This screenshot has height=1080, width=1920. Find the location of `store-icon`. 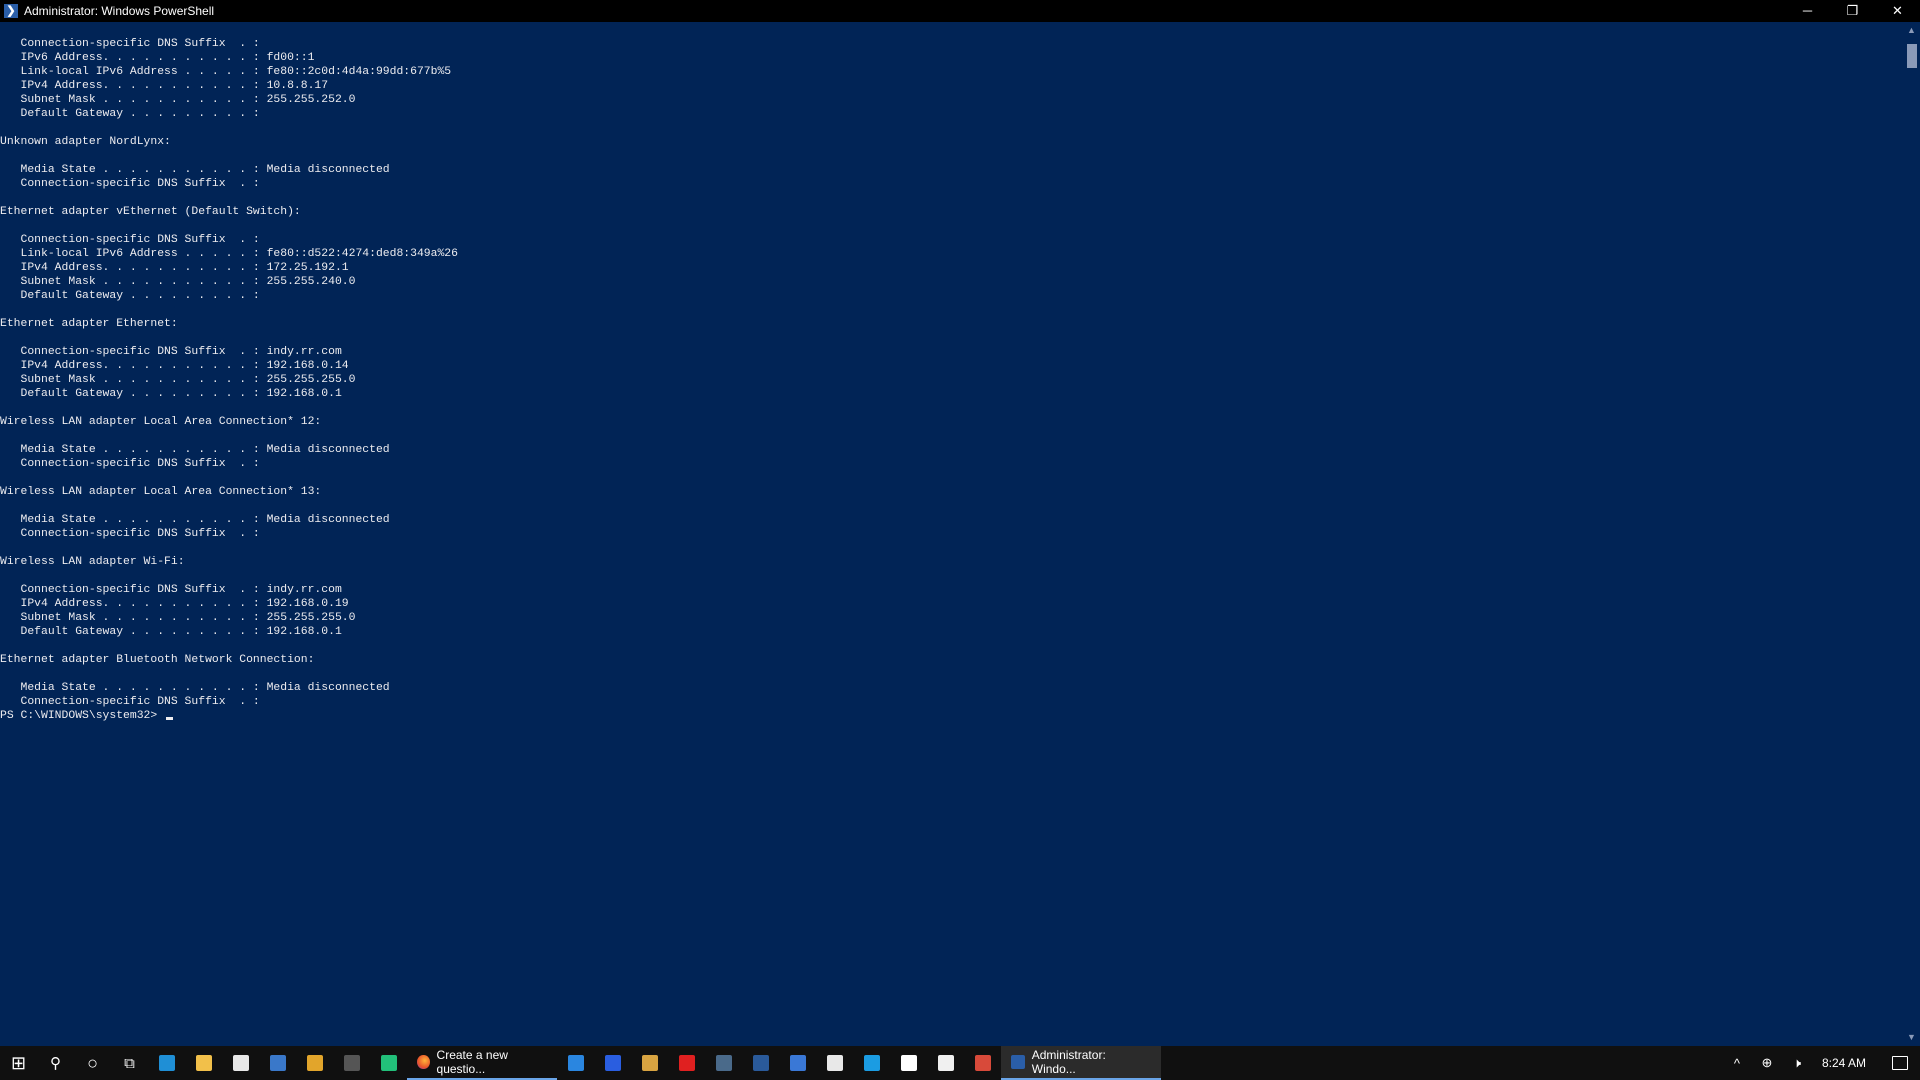

store-icon is located at coordinates (277, 1063).